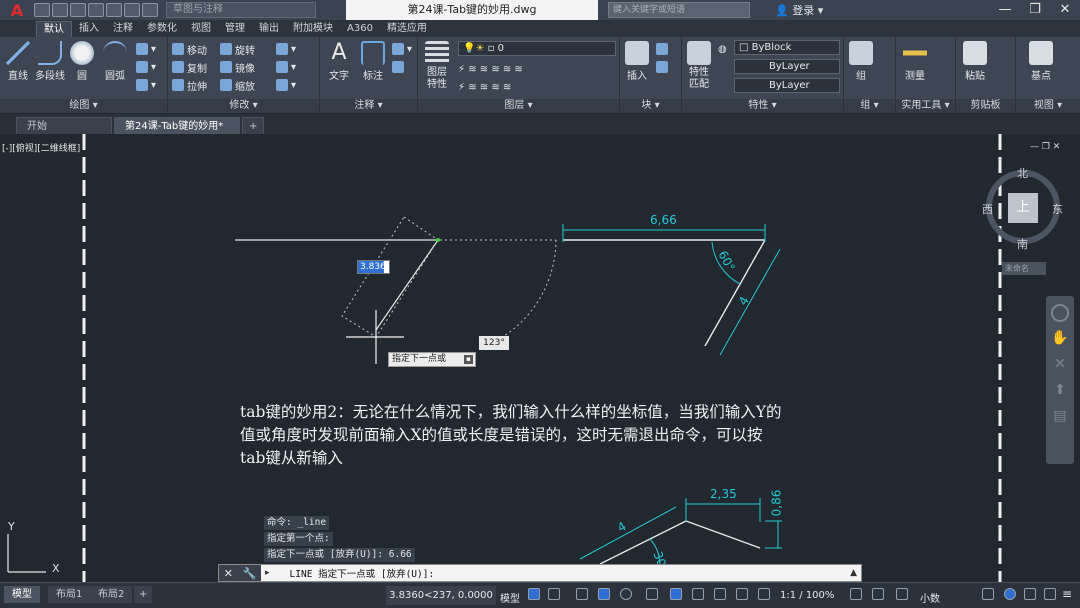 The width and height of the screenshot is (1080, 608). What do you see at coordinates (787, 47) in the screenshot?
I see `color-dropdown: □ ByBlock` at bounding box center [787, 47].